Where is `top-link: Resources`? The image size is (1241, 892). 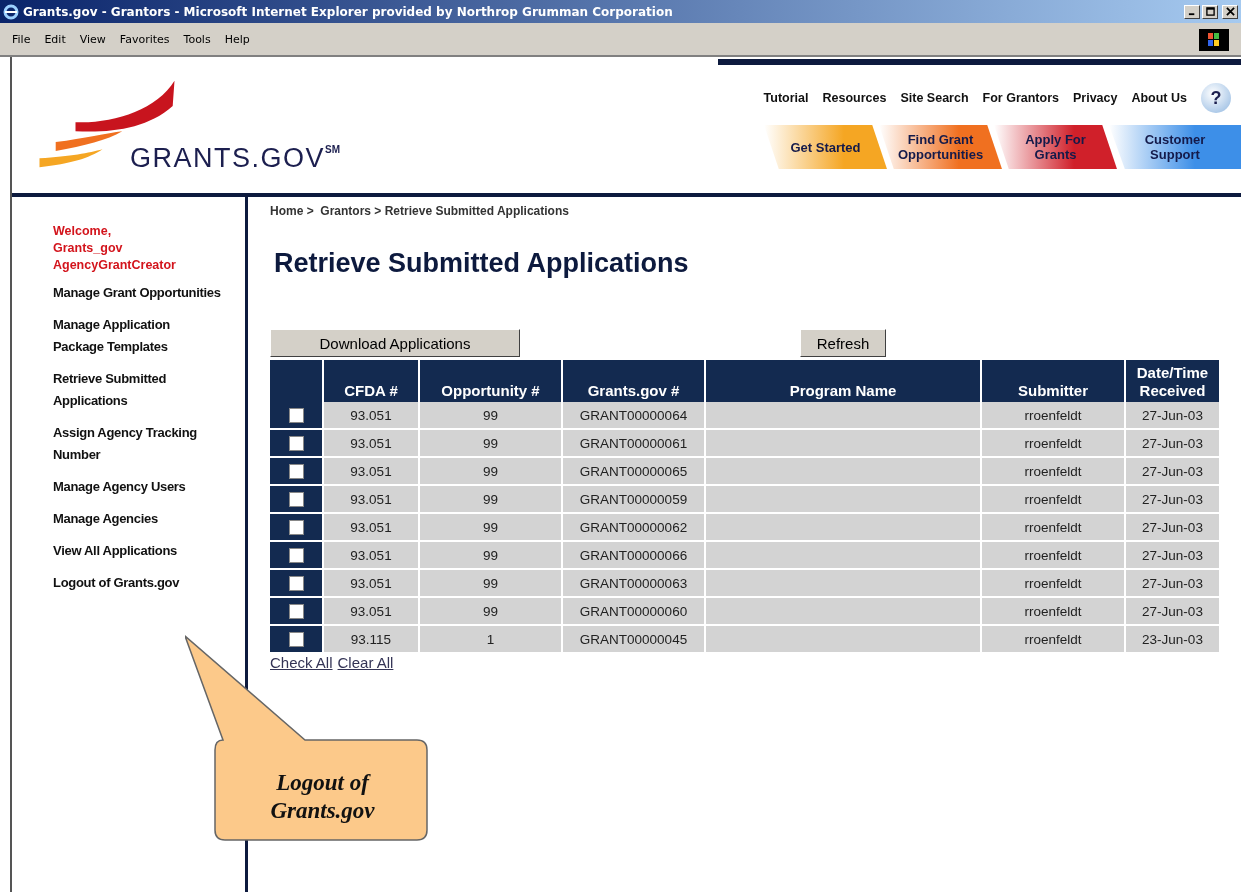 top-link: Resources is located at coordinates (854, 98).